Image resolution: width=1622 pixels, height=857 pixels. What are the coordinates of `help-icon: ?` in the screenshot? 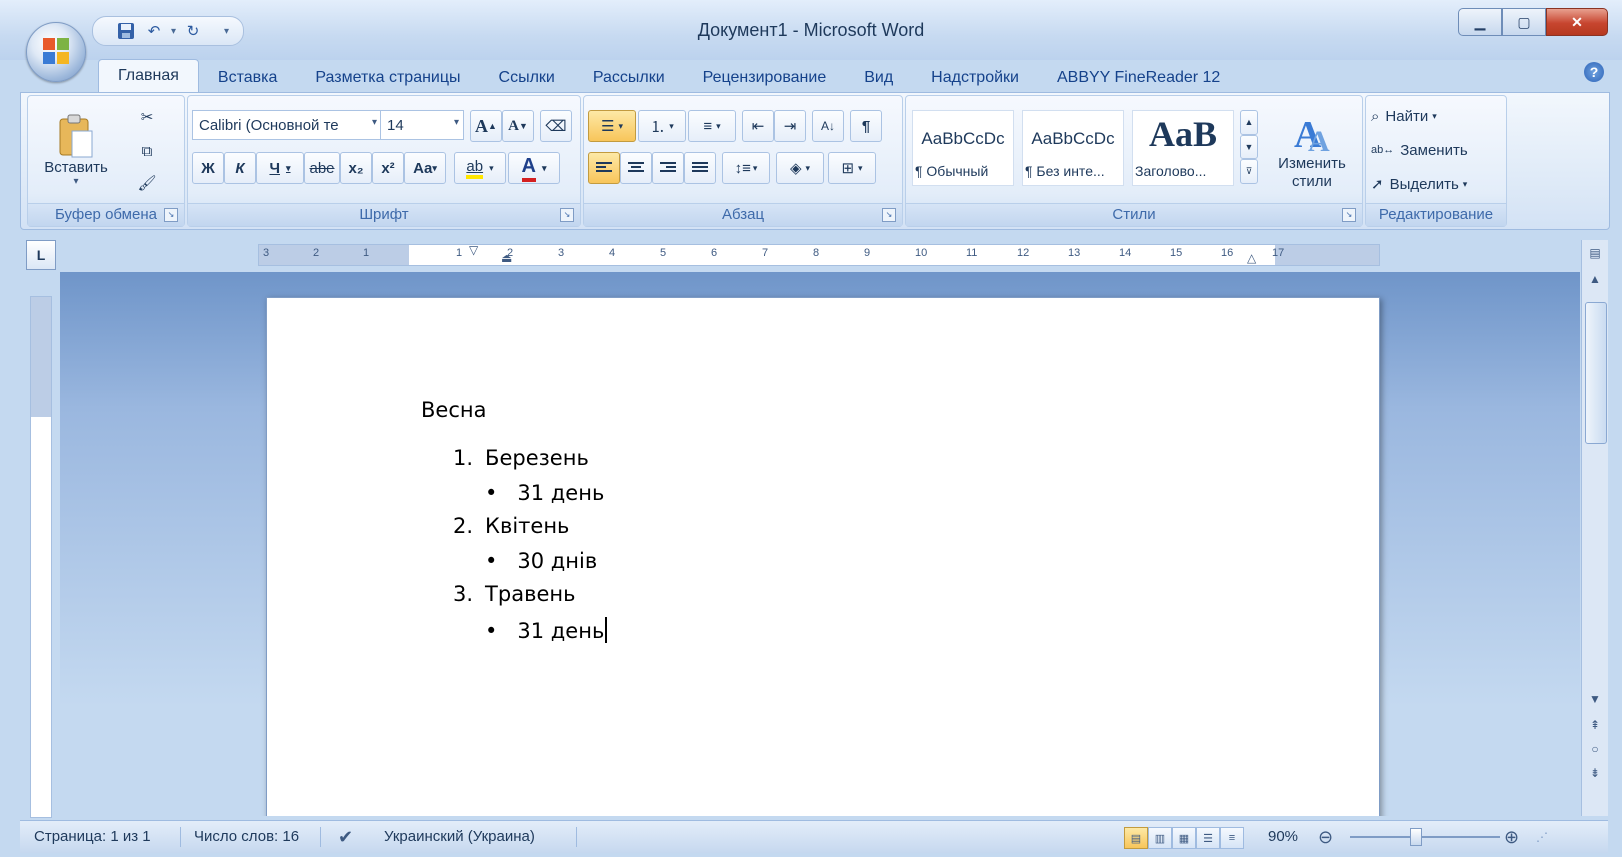 It's located at (1594, 72).